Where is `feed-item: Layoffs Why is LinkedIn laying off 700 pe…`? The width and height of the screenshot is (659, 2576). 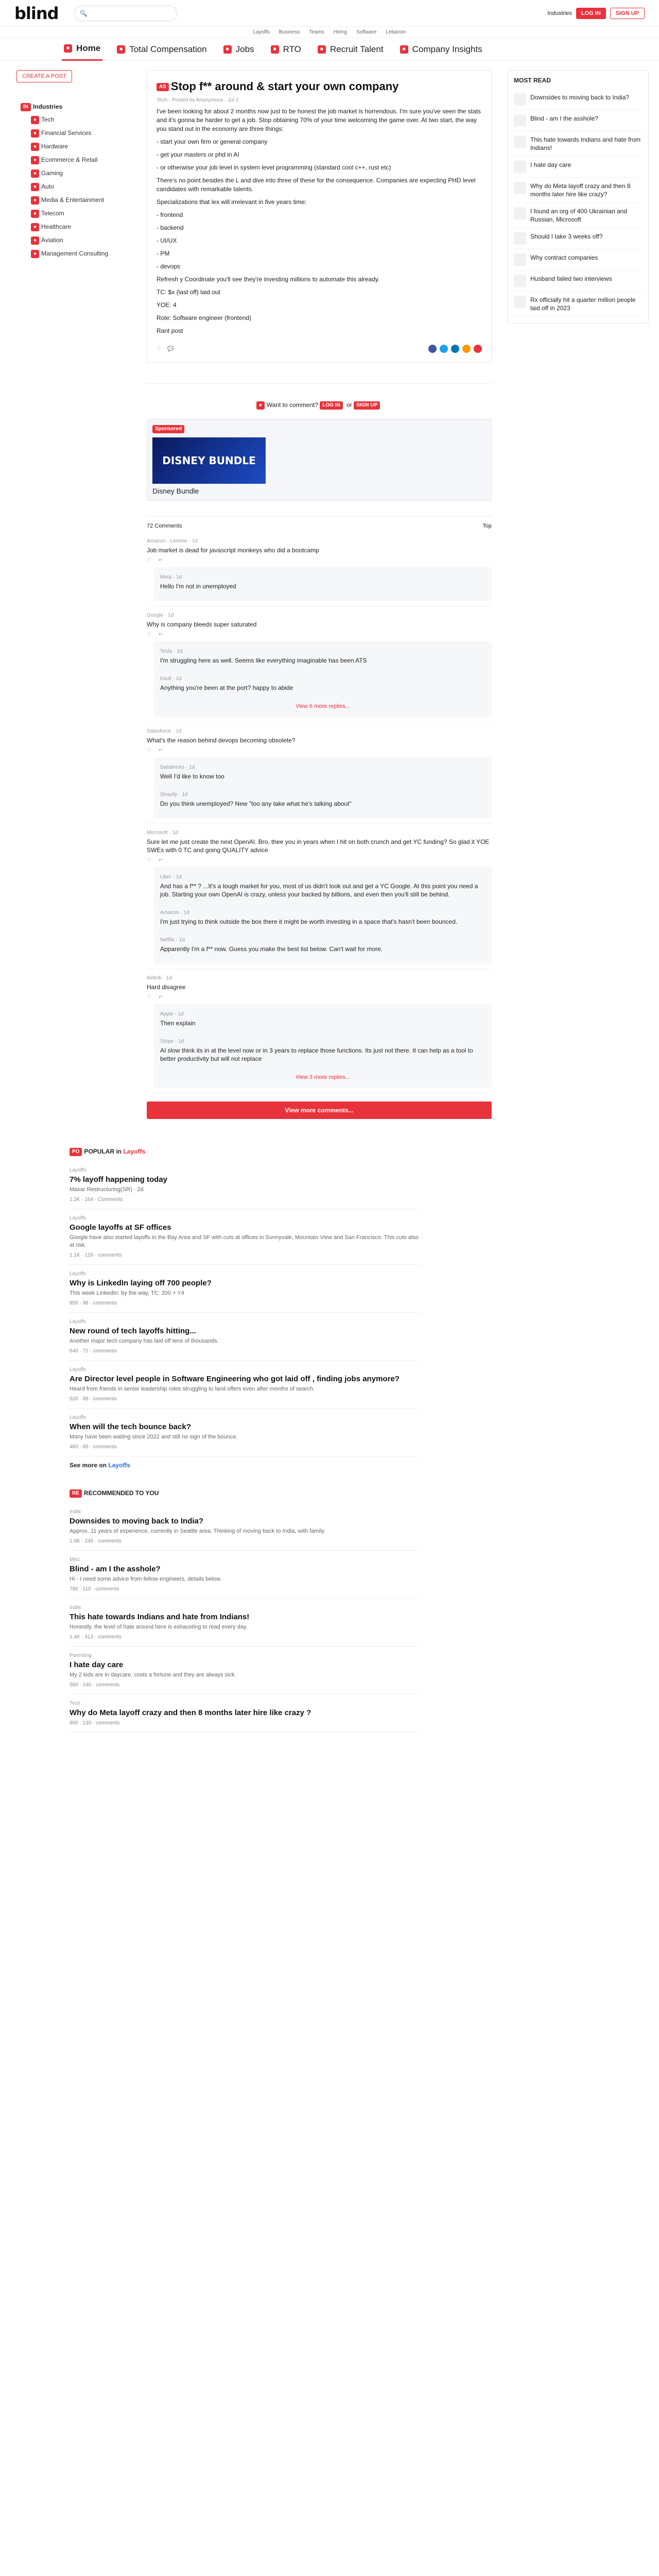 feed-item: Layoffs Why is LinkedIn laying off 700 pe… is located at coordinates (245, 1289).